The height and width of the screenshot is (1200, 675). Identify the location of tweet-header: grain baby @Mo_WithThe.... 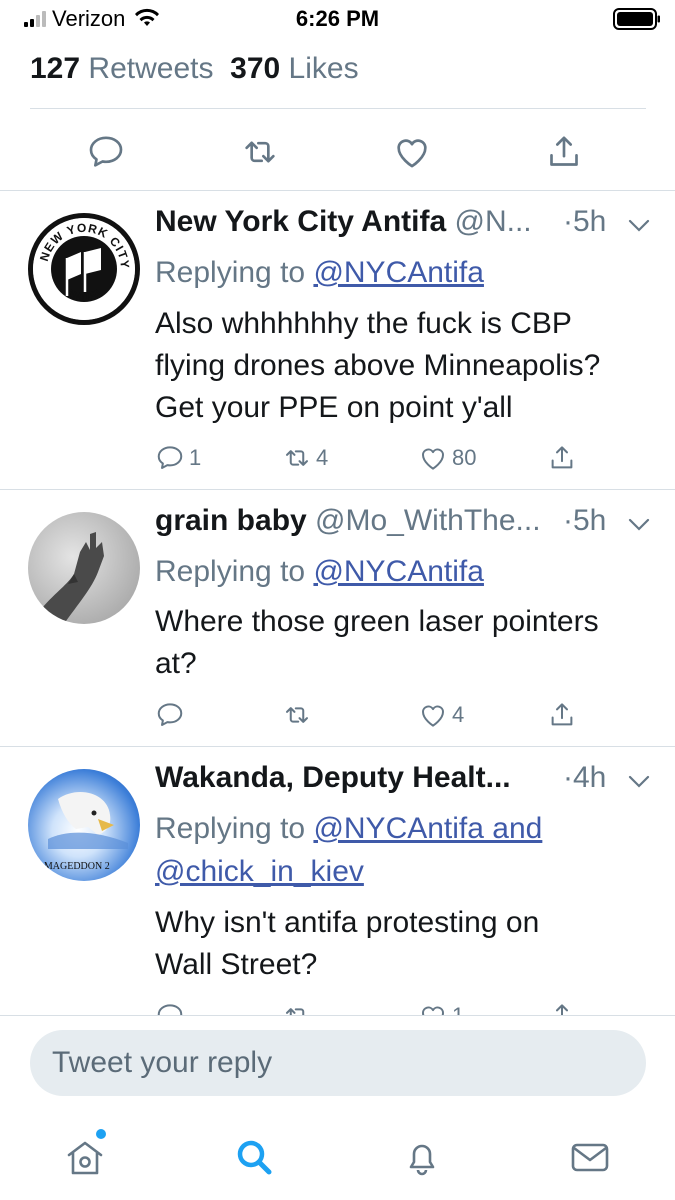
(348, 521).